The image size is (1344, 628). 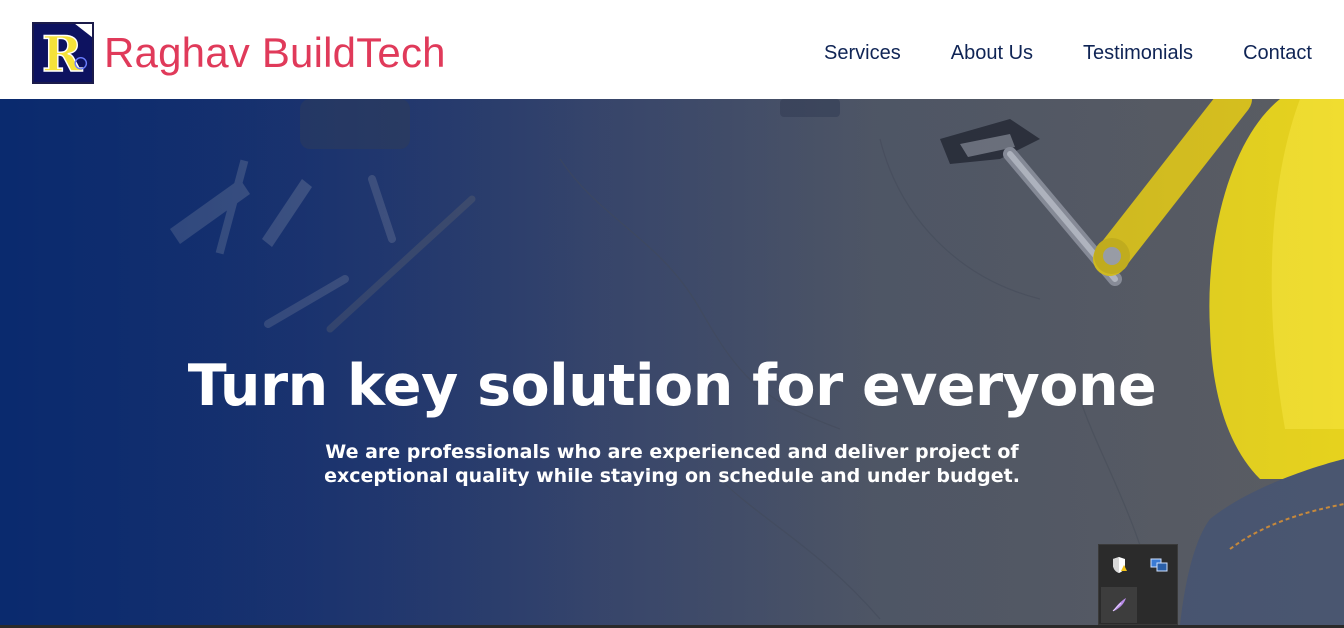 I want to click on raghav-logo-icon: R, so click(x=63, y=53).